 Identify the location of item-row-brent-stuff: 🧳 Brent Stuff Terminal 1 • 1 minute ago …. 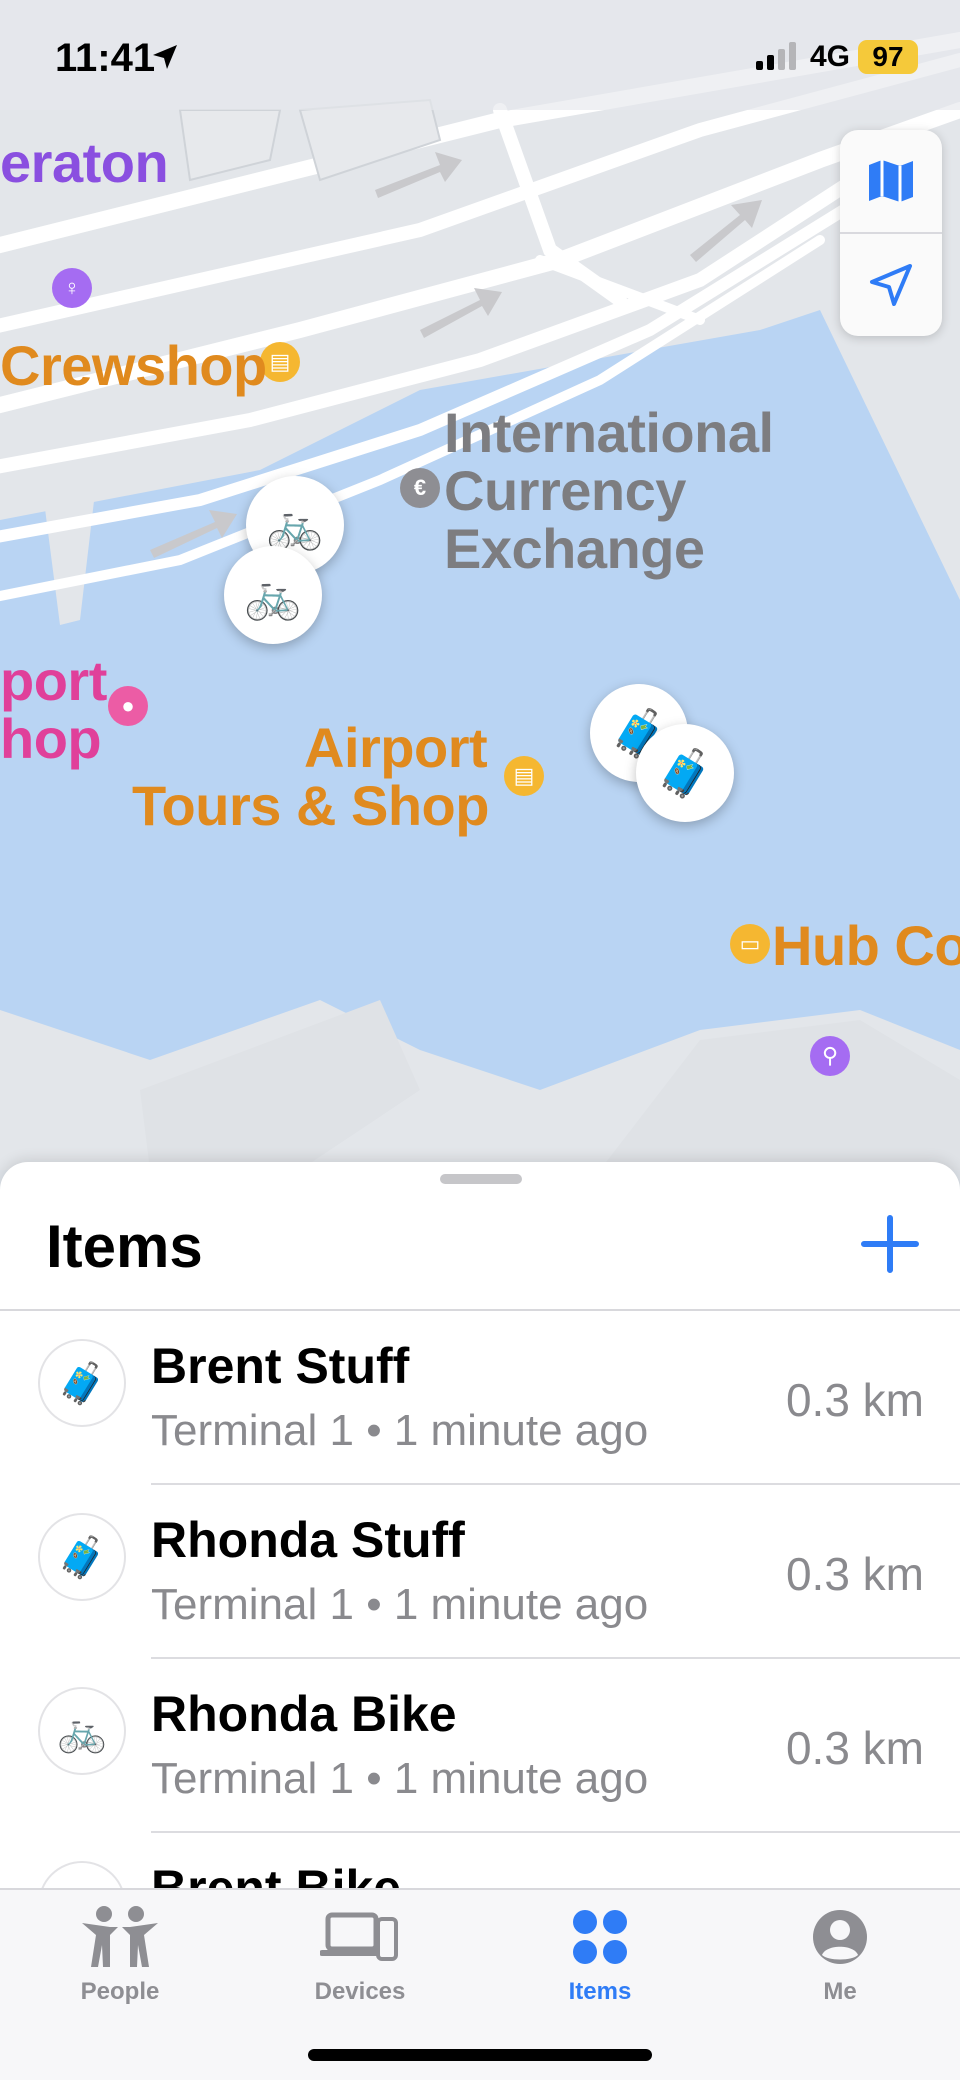
(480, 1398).